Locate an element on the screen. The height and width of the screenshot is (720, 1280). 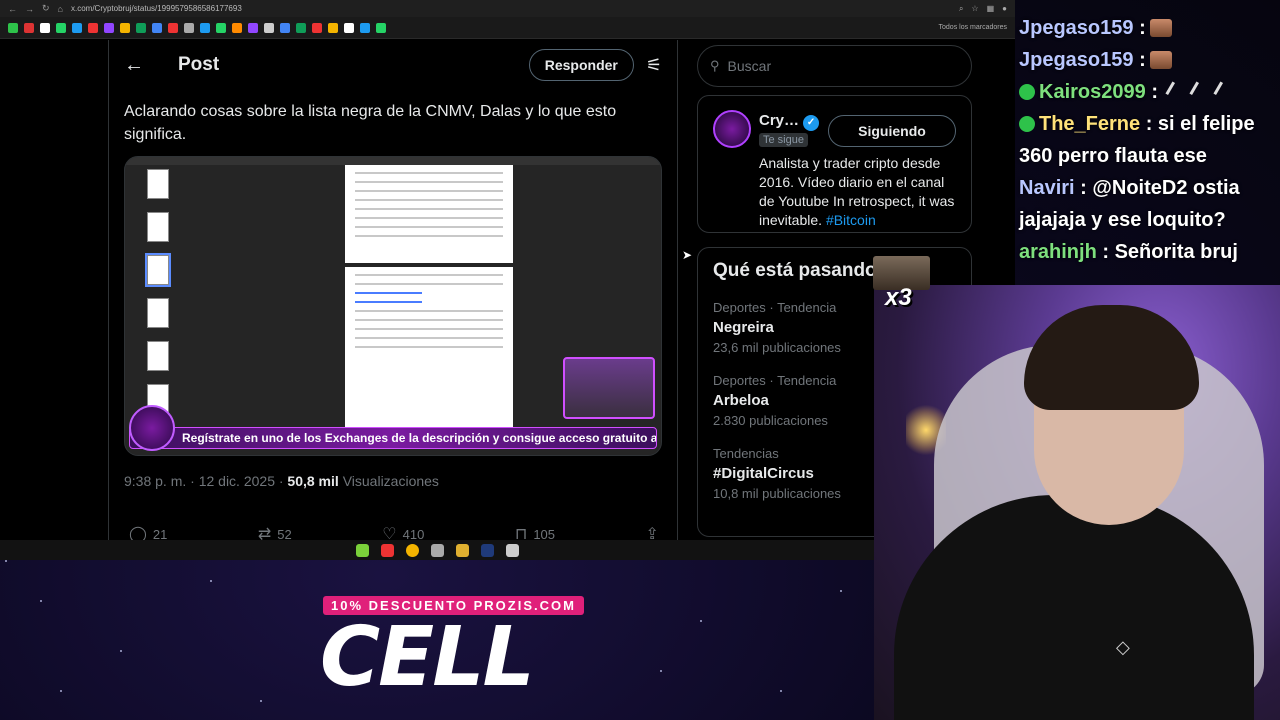
search-placeholder: Buscar is located at coordinates (749, 66).